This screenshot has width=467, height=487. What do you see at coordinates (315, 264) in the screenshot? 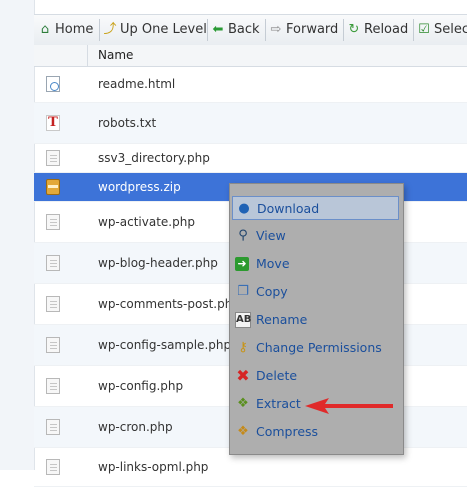
I see `menu-item-move: ➜ Move` at bounding box center [315, 264].